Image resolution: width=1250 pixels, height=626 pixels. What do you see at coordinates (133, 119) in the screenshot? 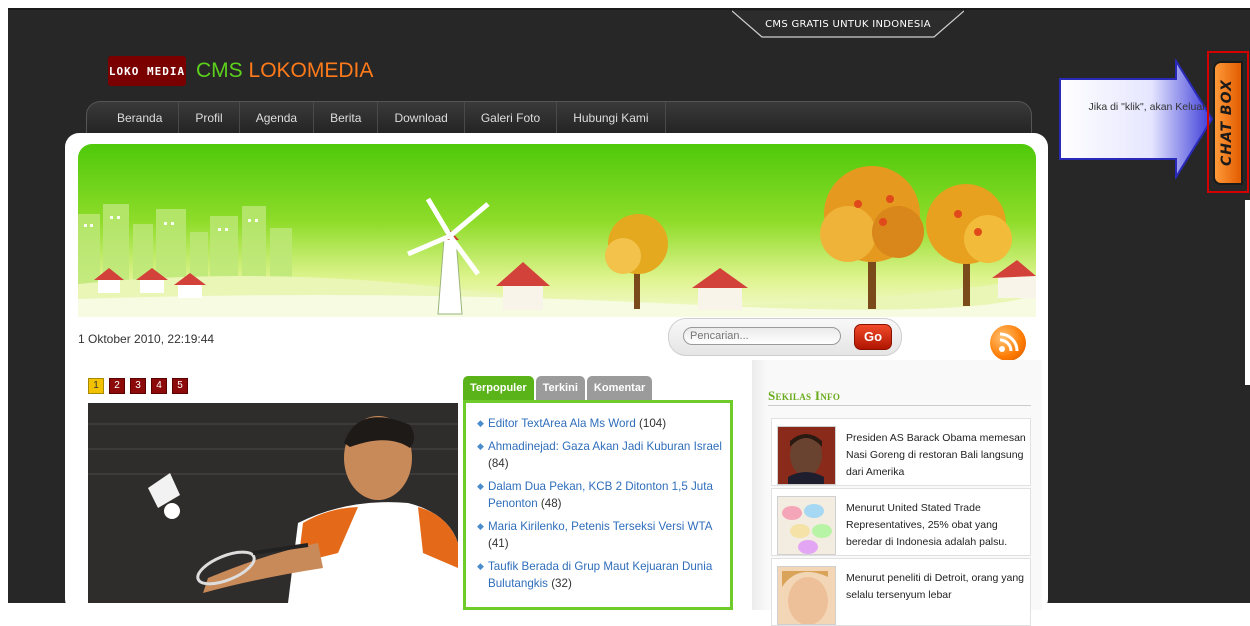
I see `nav-item-beranda: Beranda` at bounding box center [133, 119].